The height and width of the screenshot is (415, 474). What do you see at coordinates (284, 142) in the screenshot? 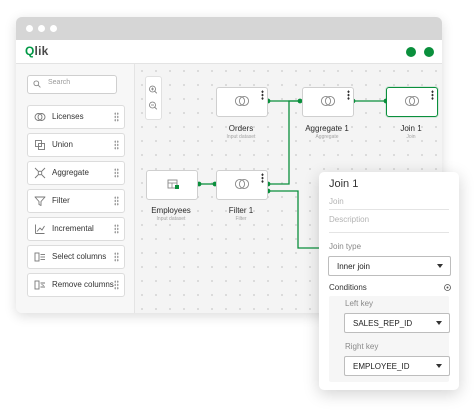
I see `link-filter-aggregate` at bounding box center [284, 142].